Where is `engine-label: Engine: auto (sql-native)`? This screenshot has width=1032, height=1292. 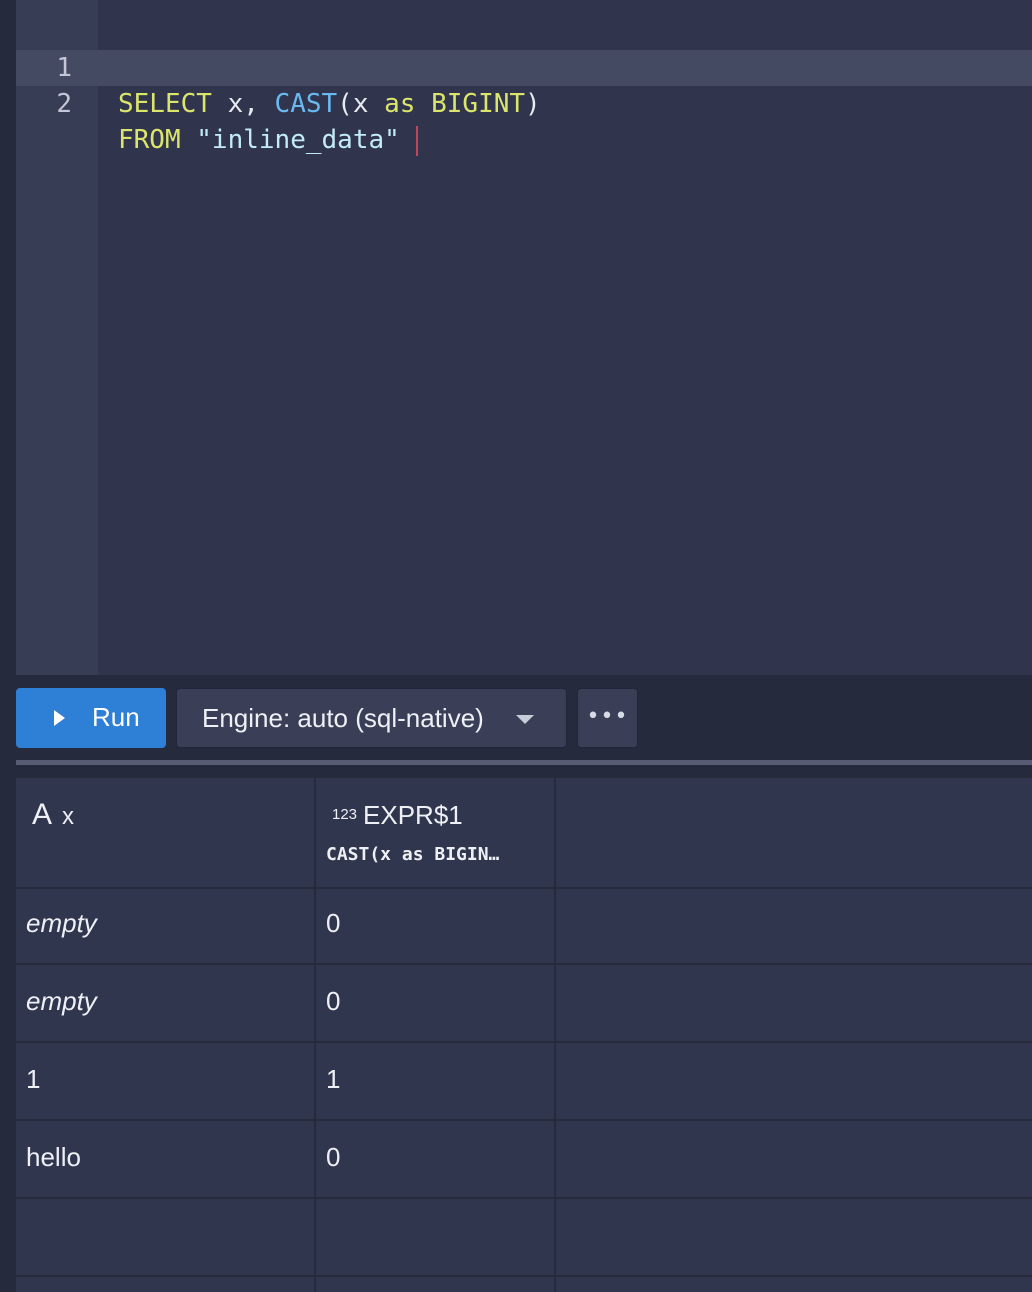 engine-label: Engine: auto (sql-native) is located at coordinates (343, 718).